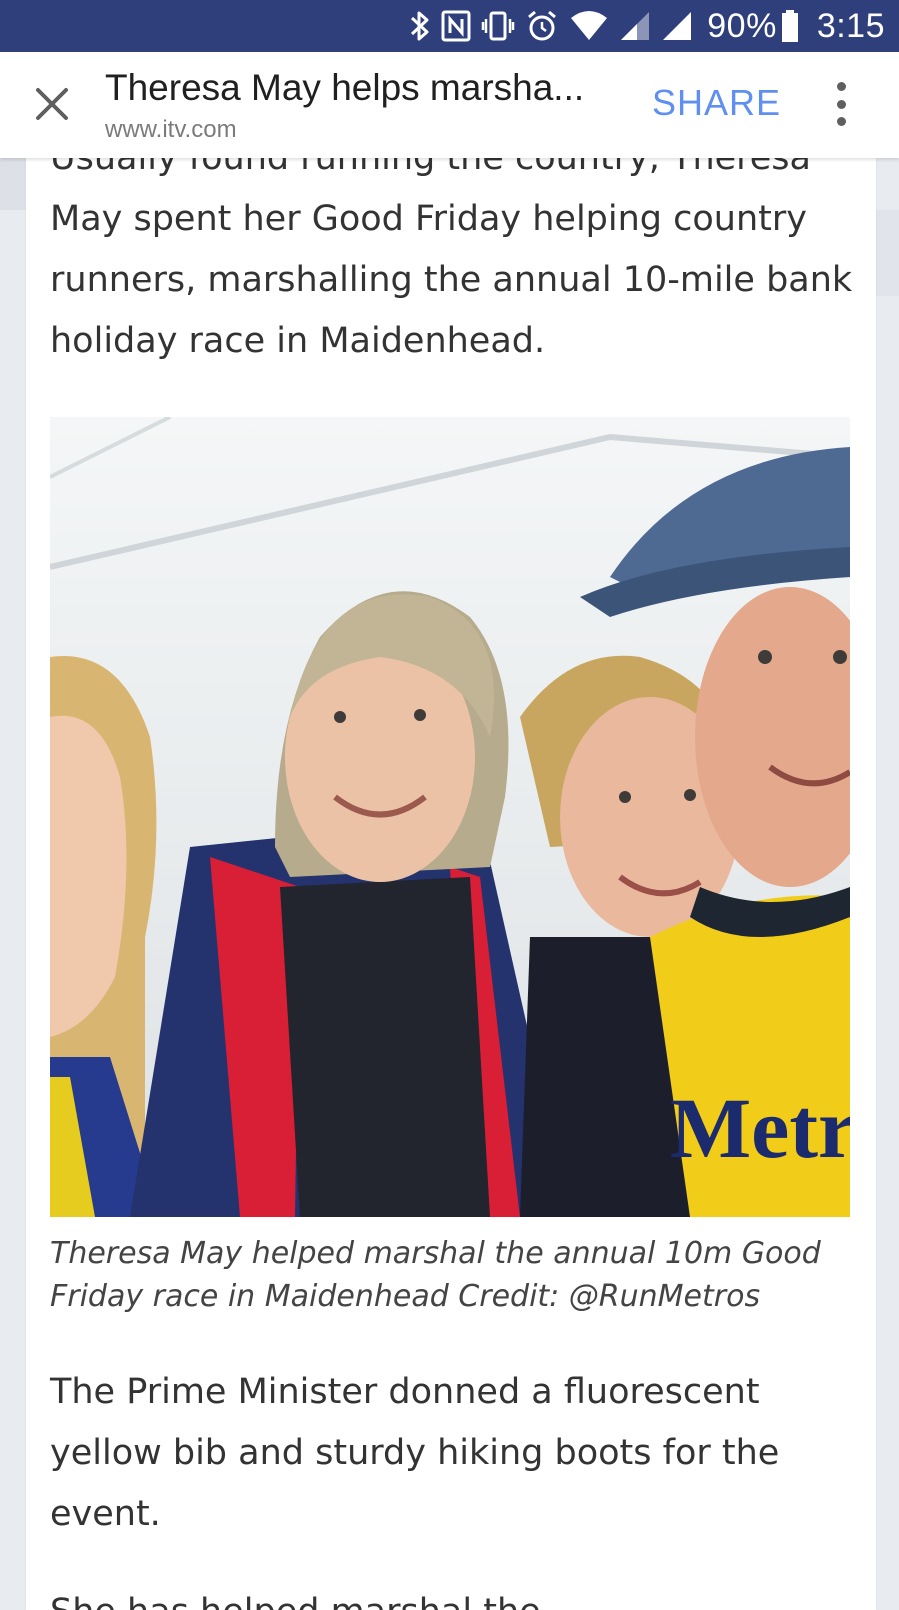 Image resolution: width=899 pixels, height=1610 pixels. What do you see at coordinates (841, 86) in the screenshot?
I see `more-vert-icon` at bounding box center [841, 86].